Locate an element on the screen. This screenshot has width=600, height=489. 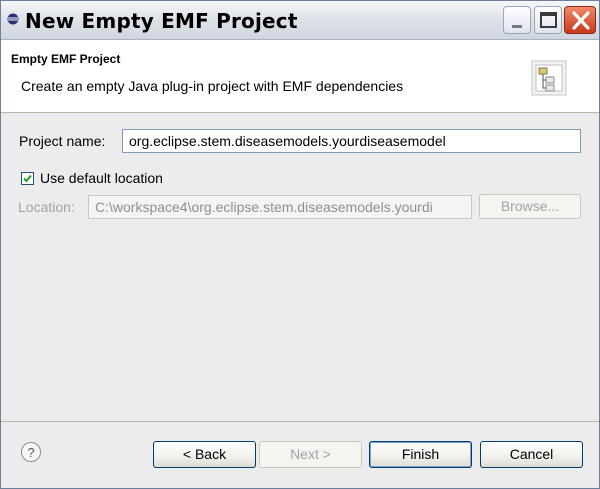
maximize-icon is located at coordinates (548, 20).